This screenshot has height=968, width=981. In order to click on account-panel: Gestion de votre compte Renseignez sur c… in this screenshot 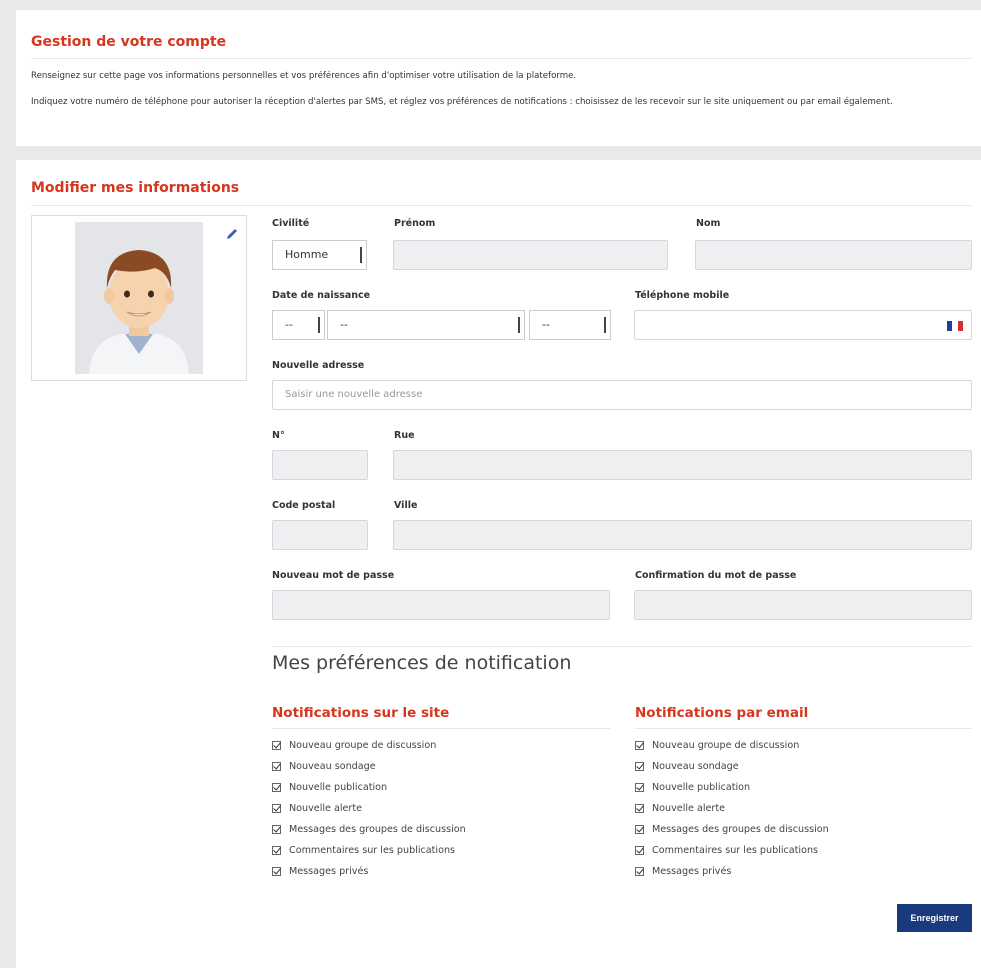, I will do `click(498, 78)`.